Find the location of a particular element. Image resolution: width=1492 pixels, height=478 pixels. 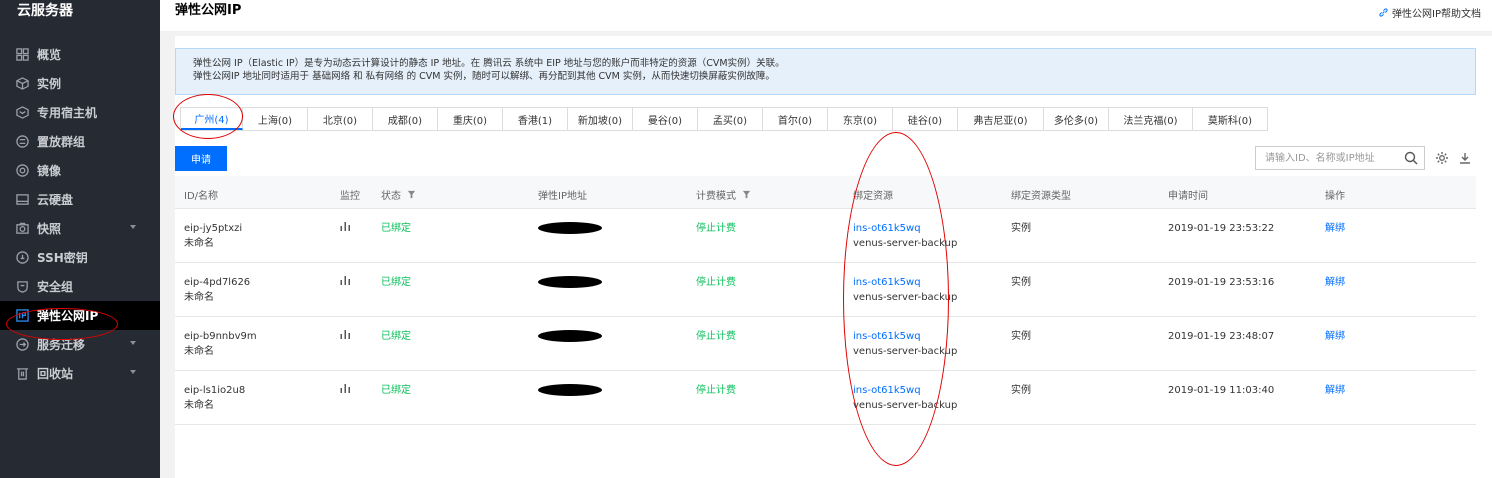

sidebar-item-dedicated-host: 专用宿主机 is located at coordinates (80, 112).